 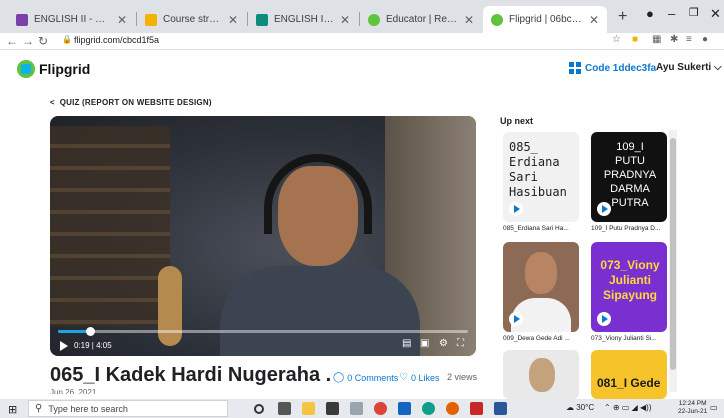 I want to click on taskbar-search-box: ⚲ Type here to search, so click(x=128, y=408).